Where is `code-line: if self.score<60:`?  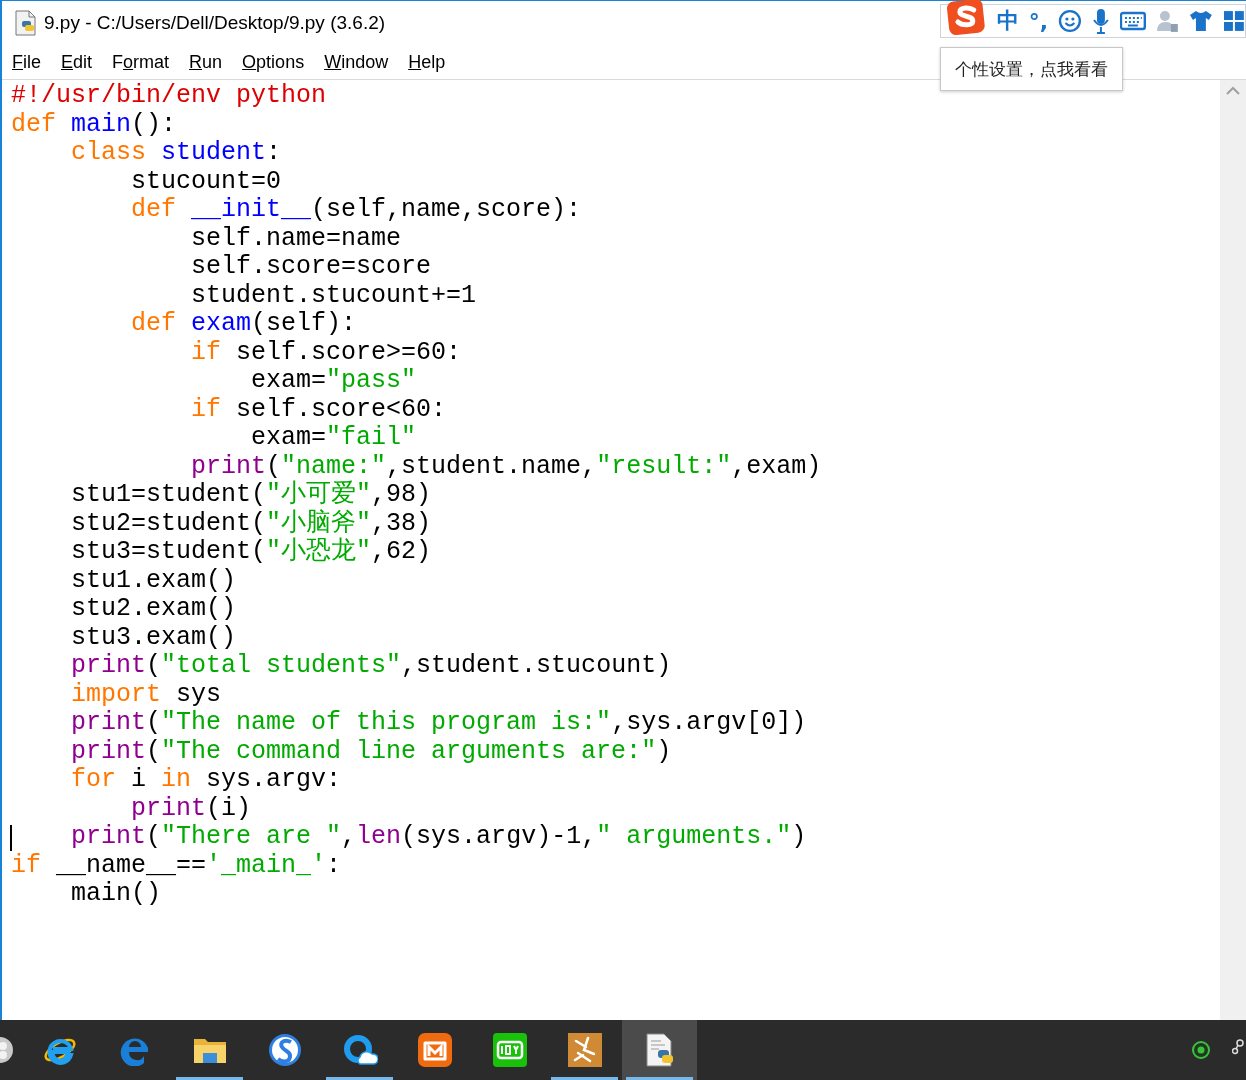
code-line: if self.score<60: is located at coordinates (319, 409).